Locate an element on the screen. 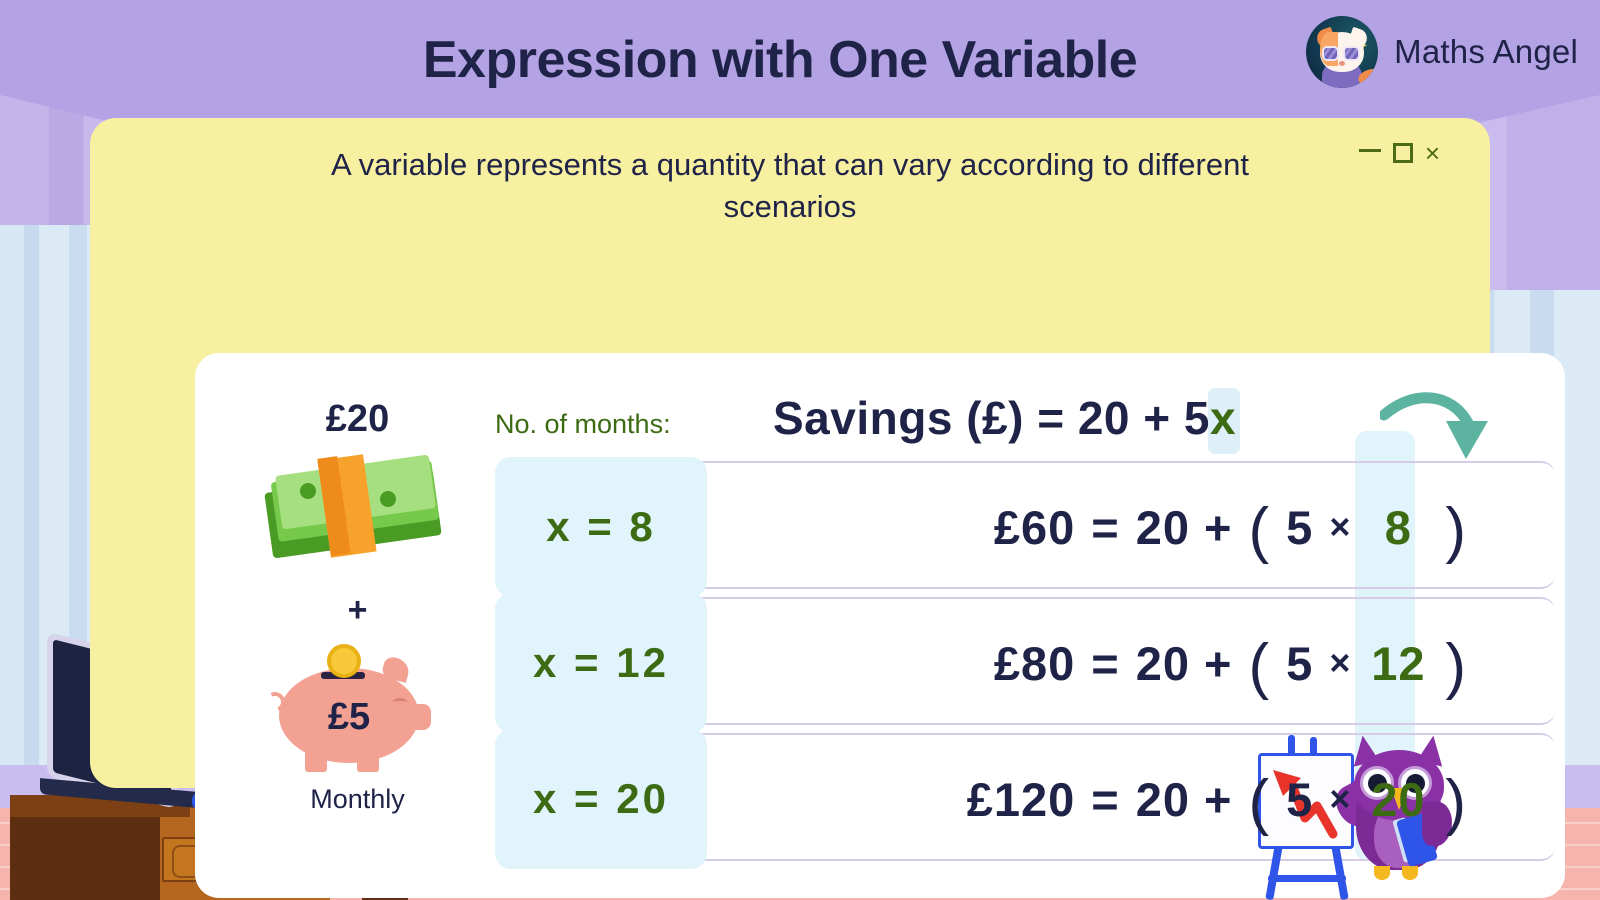  row-chip: x = 12 is located at coordinates (601, 663).